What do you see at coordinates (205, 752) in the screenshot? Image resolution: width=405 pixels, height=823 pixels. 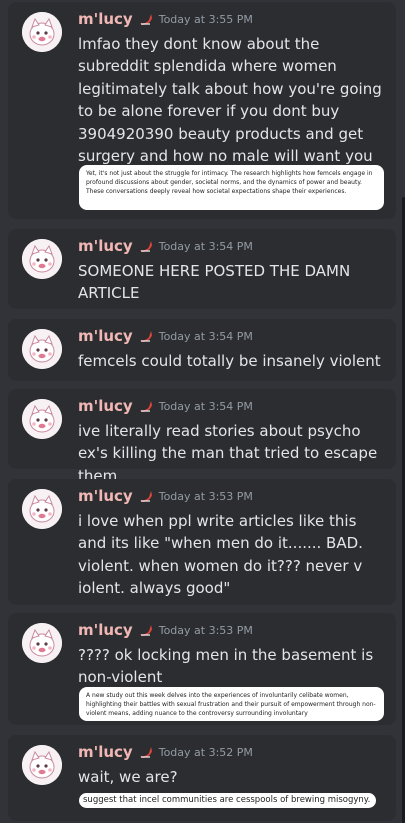 I see `timestamp: Today at 3:52 PM` at bounding box center [205, 752].